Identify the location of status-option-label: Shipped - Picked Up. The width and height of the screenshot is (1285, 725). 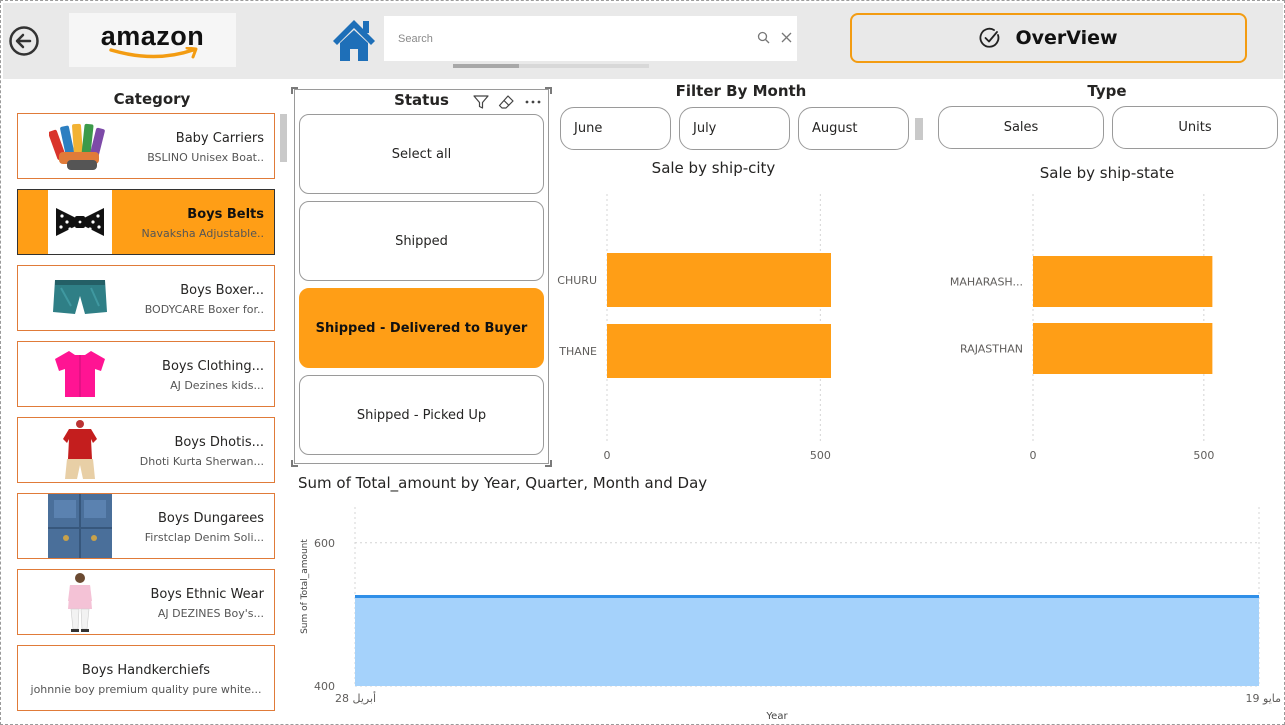
(421, 415).